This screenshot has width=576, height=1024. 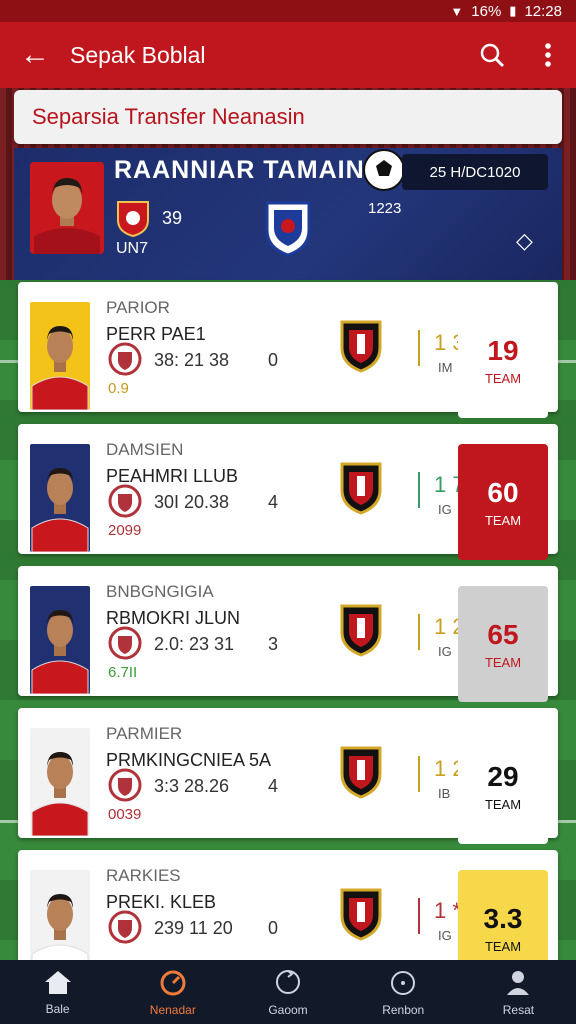 I want to click on nav-label: Resat, so click(x=518, y=1009).